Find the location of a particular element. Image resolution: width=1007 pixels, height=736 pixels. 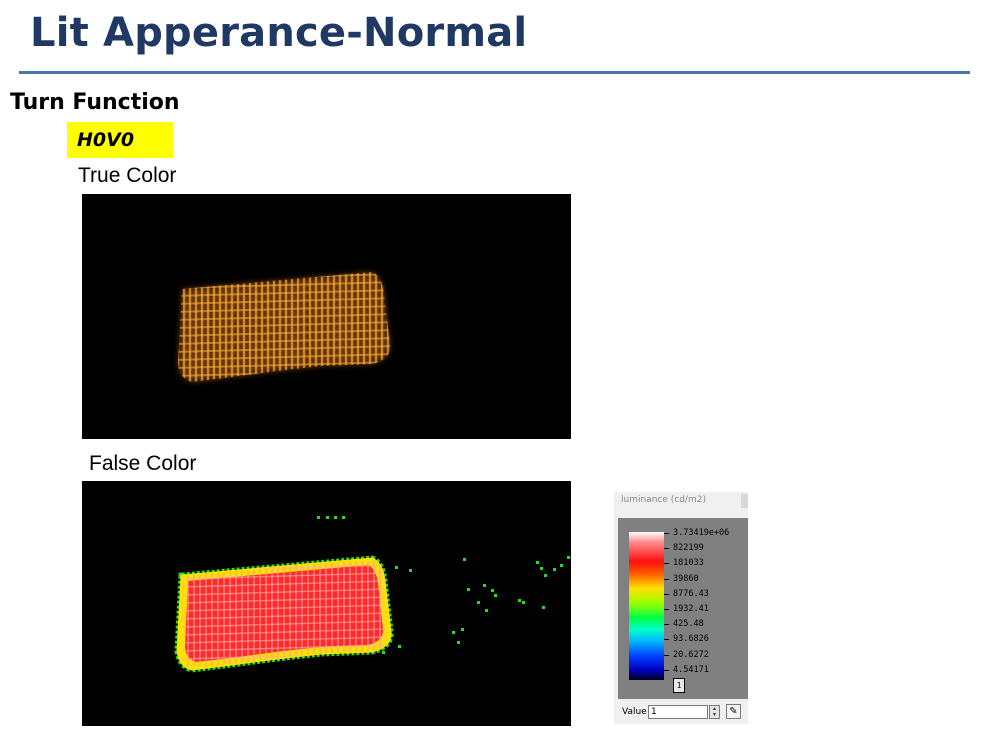

luminance-color-scale is located at coordinates (646, 606).